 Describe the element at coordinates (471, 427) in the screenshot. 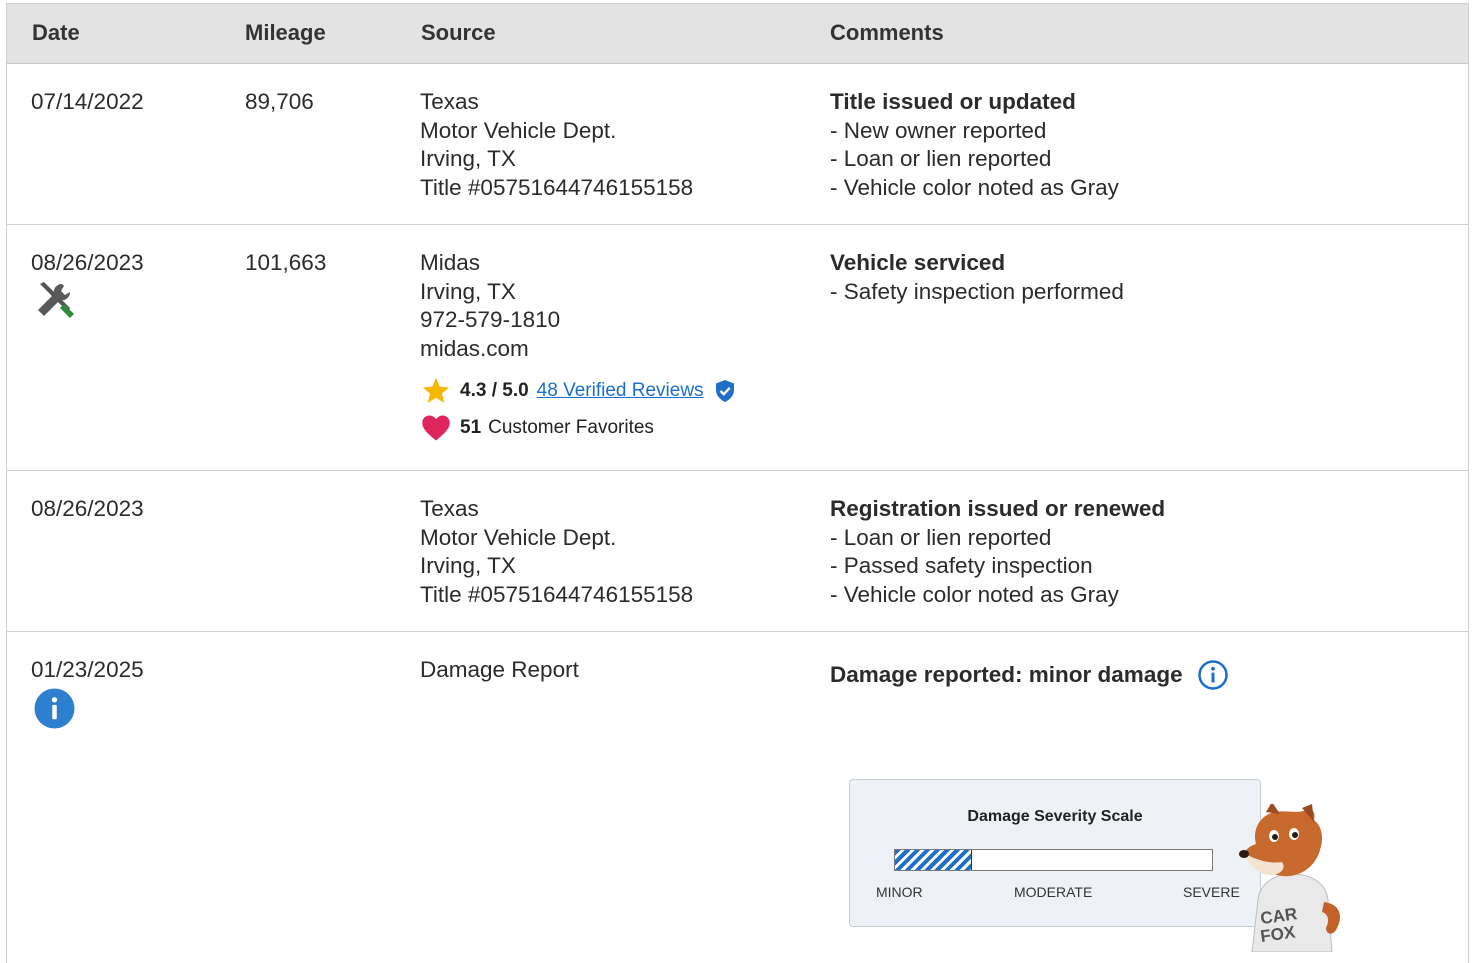

I see `favorites-count: 51` at that location.